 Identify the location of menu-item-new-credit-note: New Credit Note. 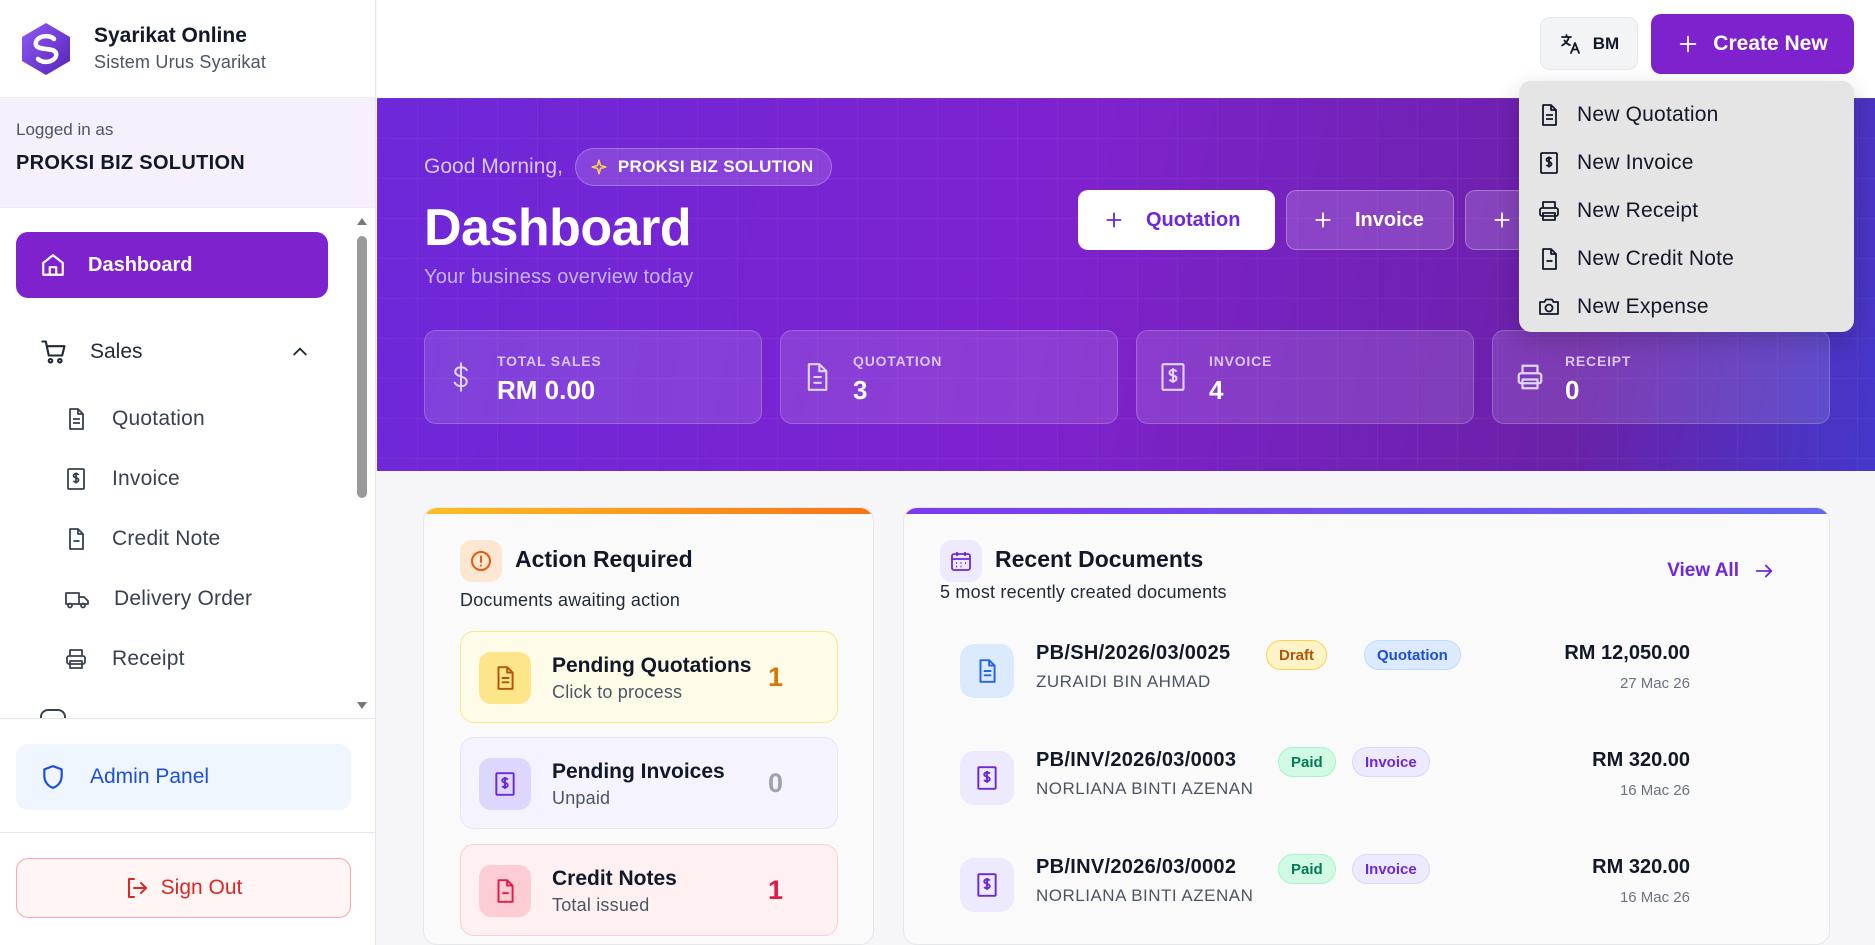
(1686, 259).